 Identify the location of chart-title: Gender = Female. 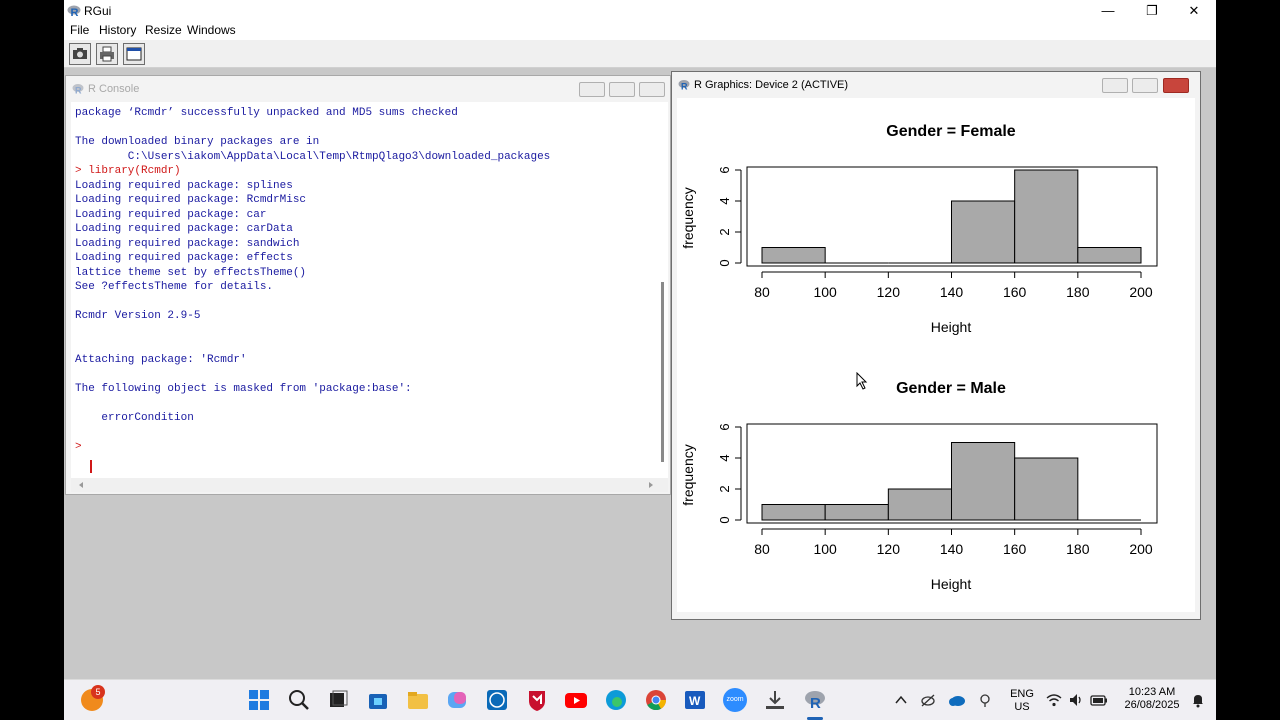
(950, 131).